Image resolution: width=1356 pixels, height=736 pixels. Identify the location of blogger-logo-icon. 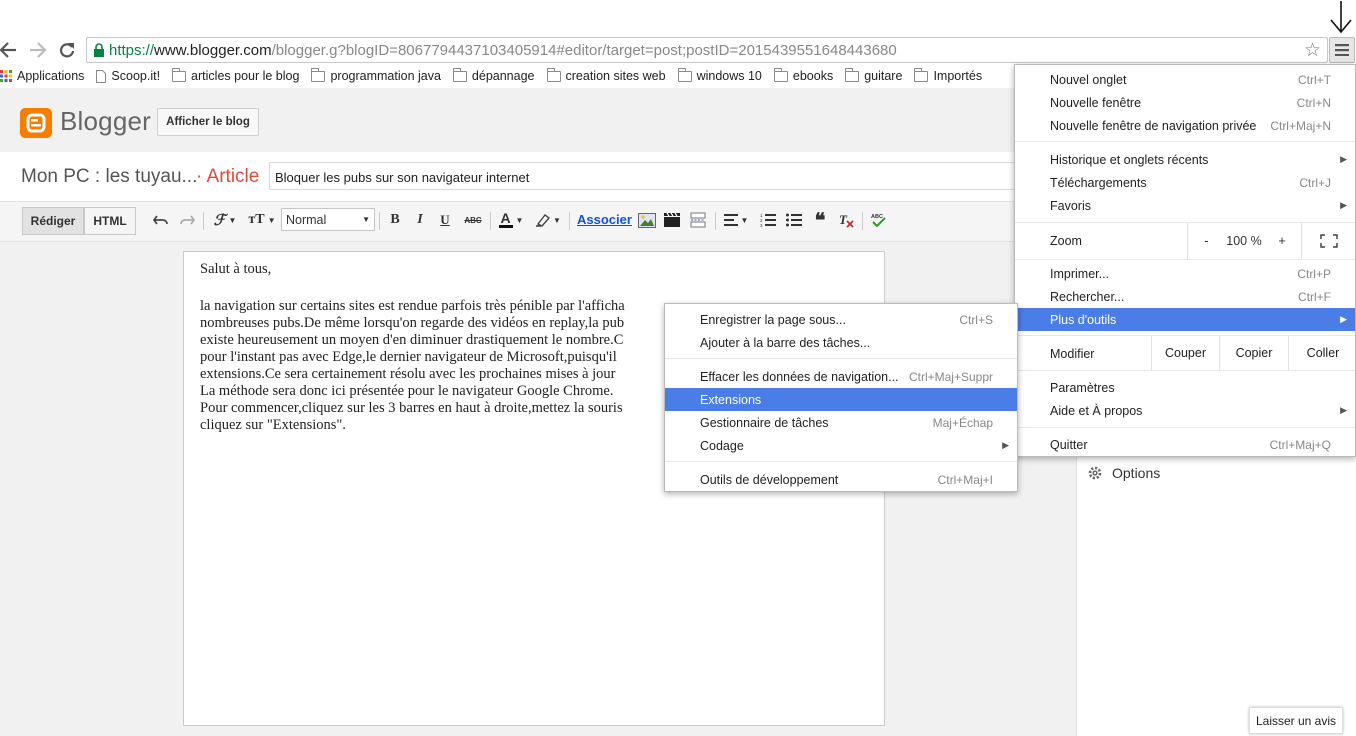
(36, 123).